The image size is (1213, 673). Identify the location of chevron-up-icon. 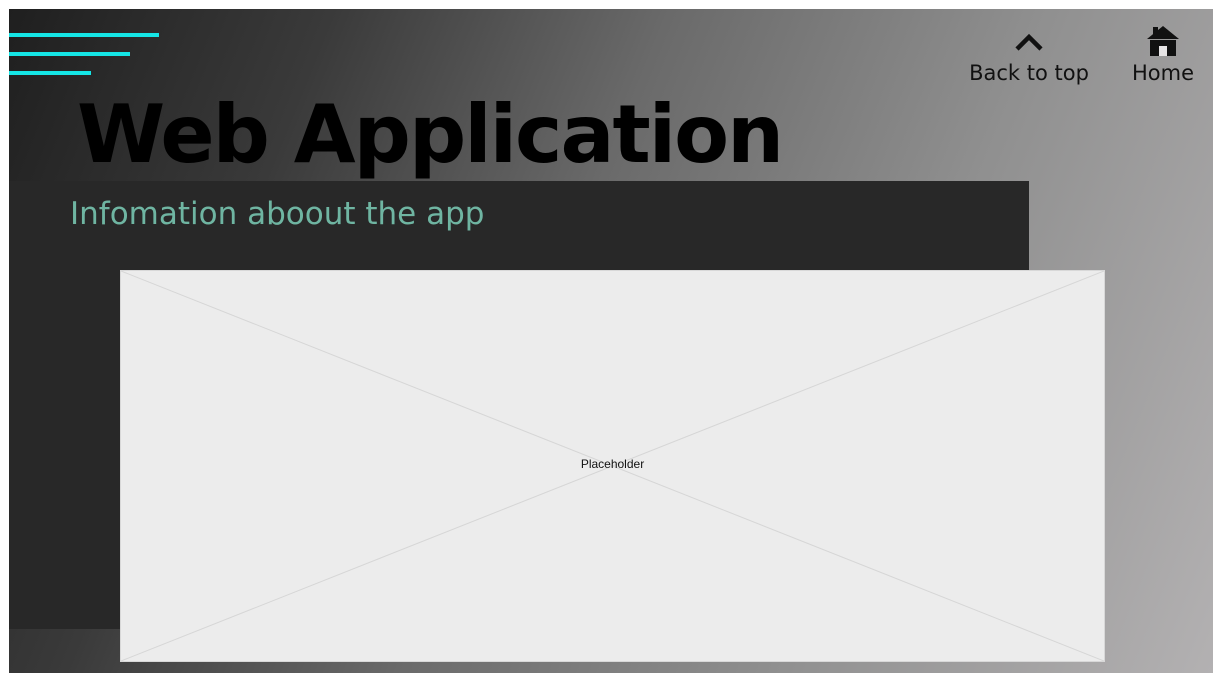
(1029, 41).